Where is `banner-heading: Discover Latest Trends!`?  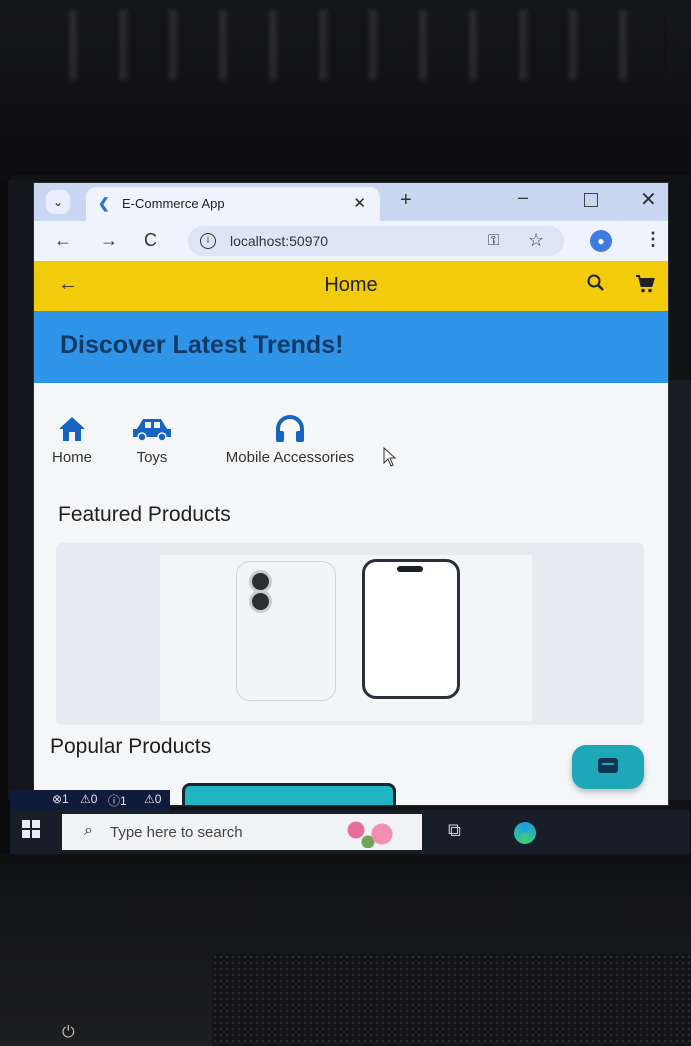 banner-heading: Discover Latest Trends! is located at coordinates (202, 345).